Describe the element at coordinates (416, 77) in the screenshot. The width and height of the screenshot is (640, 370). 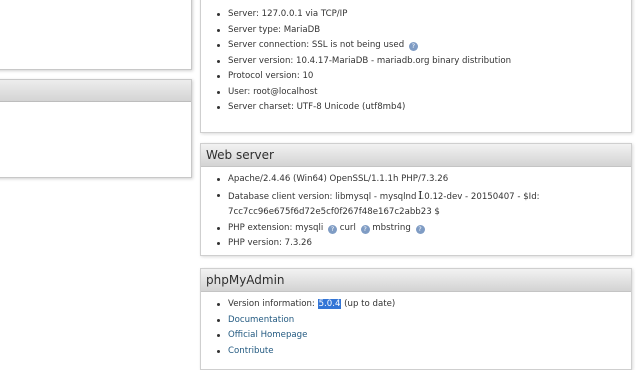
I see `protocol-version-item: Protocol version: 10` at that location.